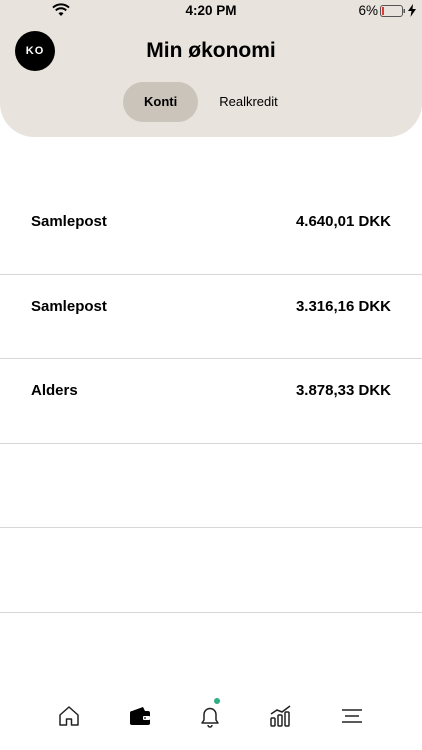  I want to click on wallet-icon, so click(140, 716).